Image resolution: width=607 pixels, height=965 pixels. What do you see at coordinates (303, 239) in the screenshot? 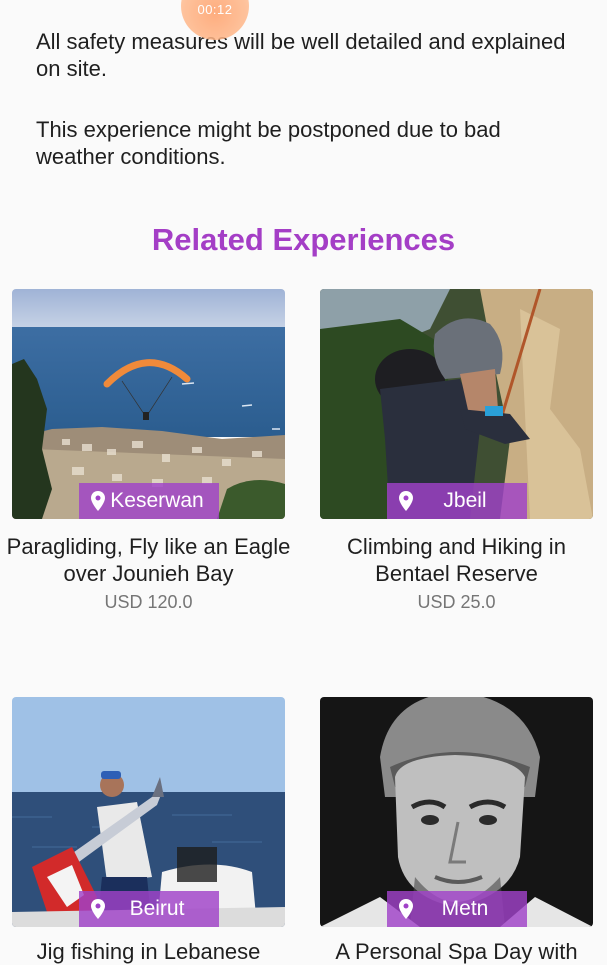
I see `related-experiences-title: Related Experiences` at bounding box center [303, 239].